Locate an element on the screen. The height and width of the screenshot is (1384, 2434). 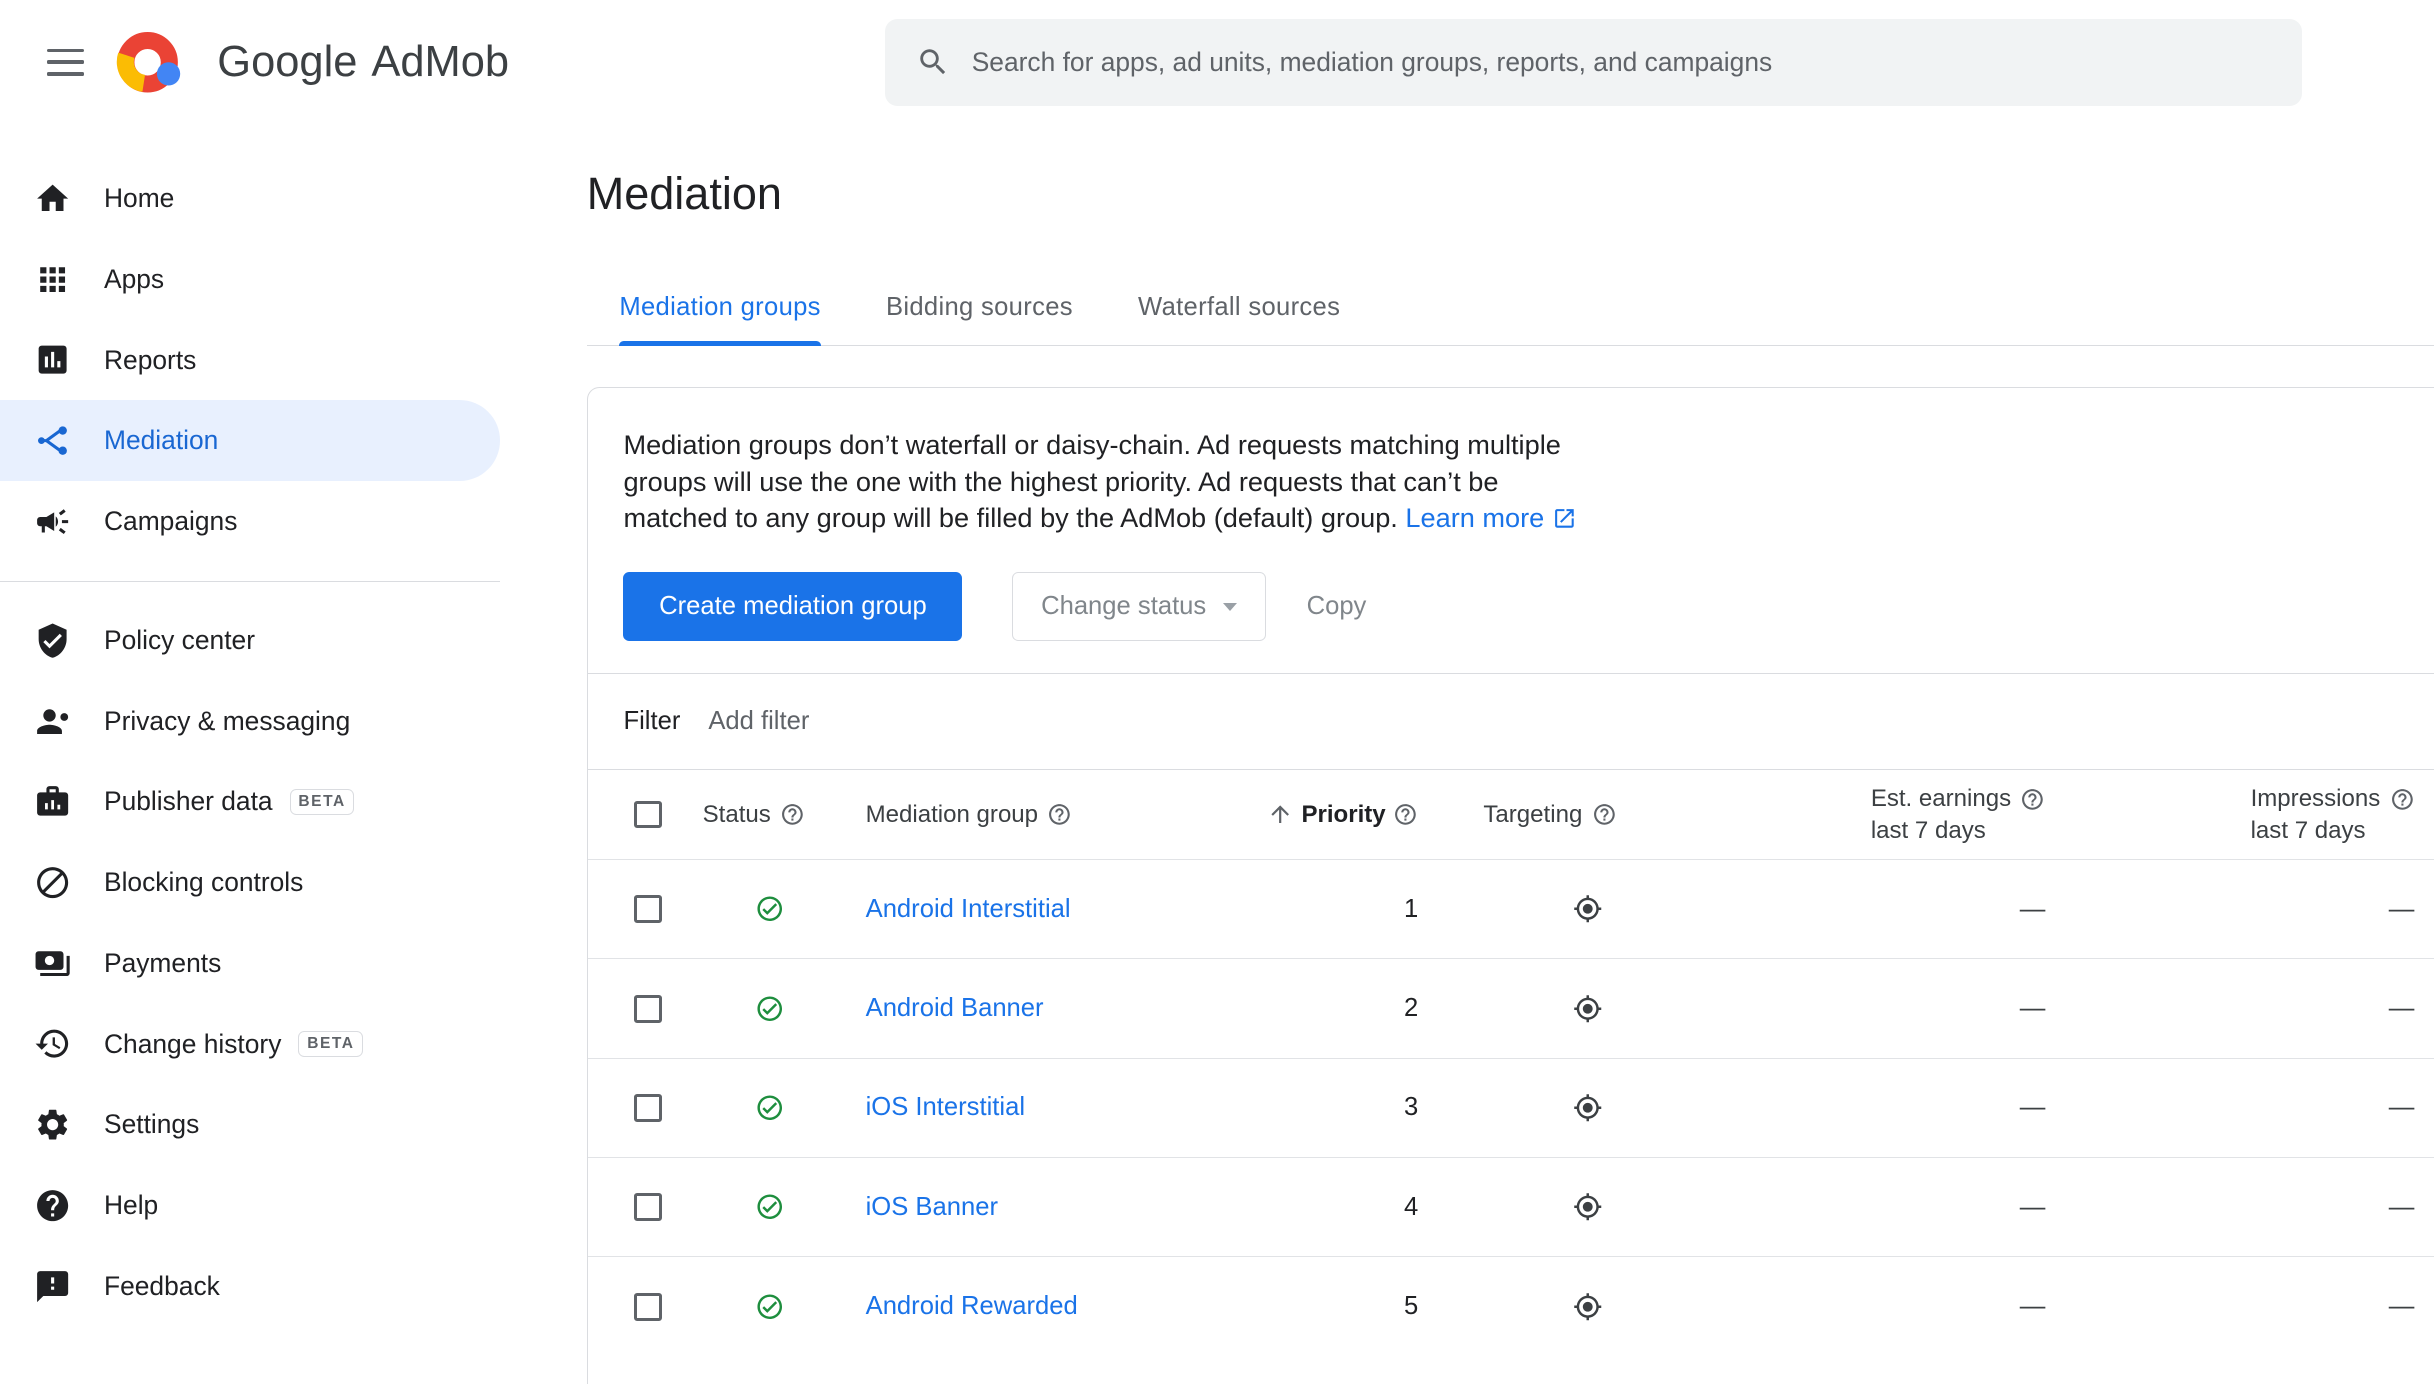
column-header-status: Status is located at coordinates (736, 814).